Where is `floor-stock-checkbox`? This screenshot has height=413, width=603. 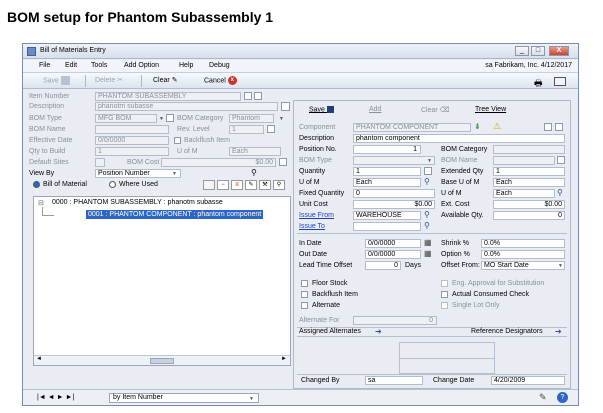 floor-stock-checkbox is located at coordinates (304, 283).